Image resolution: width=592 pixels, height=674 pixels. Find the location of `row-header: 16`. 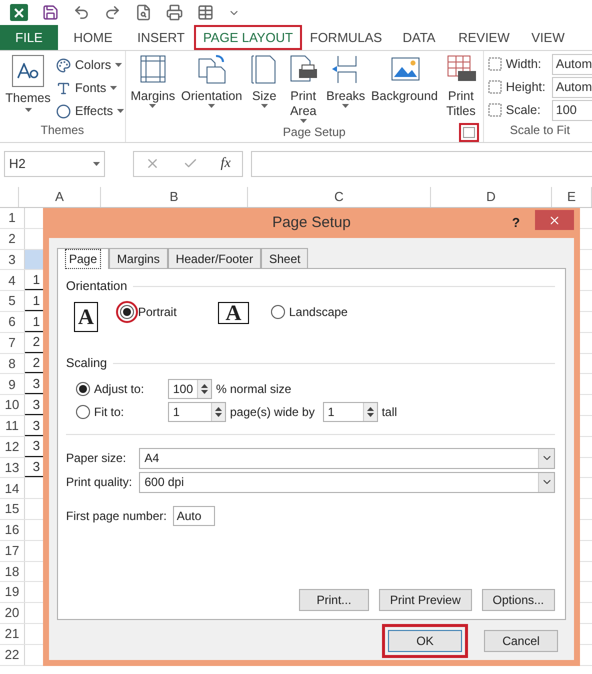

row-header: 16 is located at coordinates (12, 530).